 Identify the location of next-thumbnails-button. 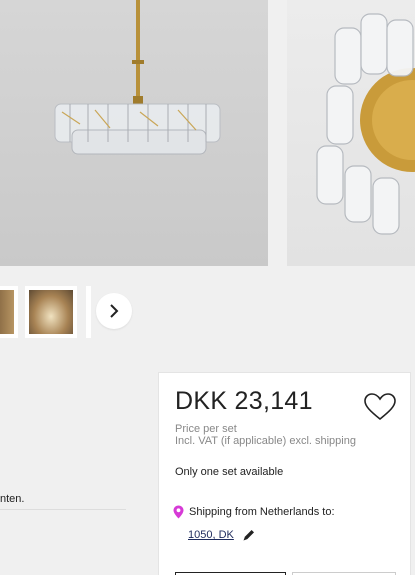
(114, 311).